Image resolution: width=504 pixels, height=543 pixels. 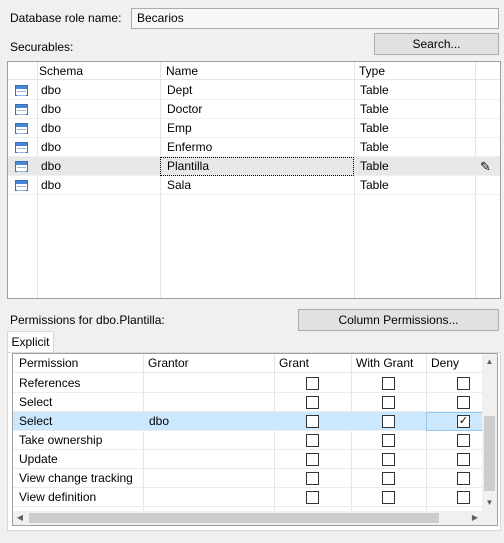 What do you see at coordinates (182, 71) in the screenshot?
I see `column-header-name: Name` at bounding box center [182, 71].